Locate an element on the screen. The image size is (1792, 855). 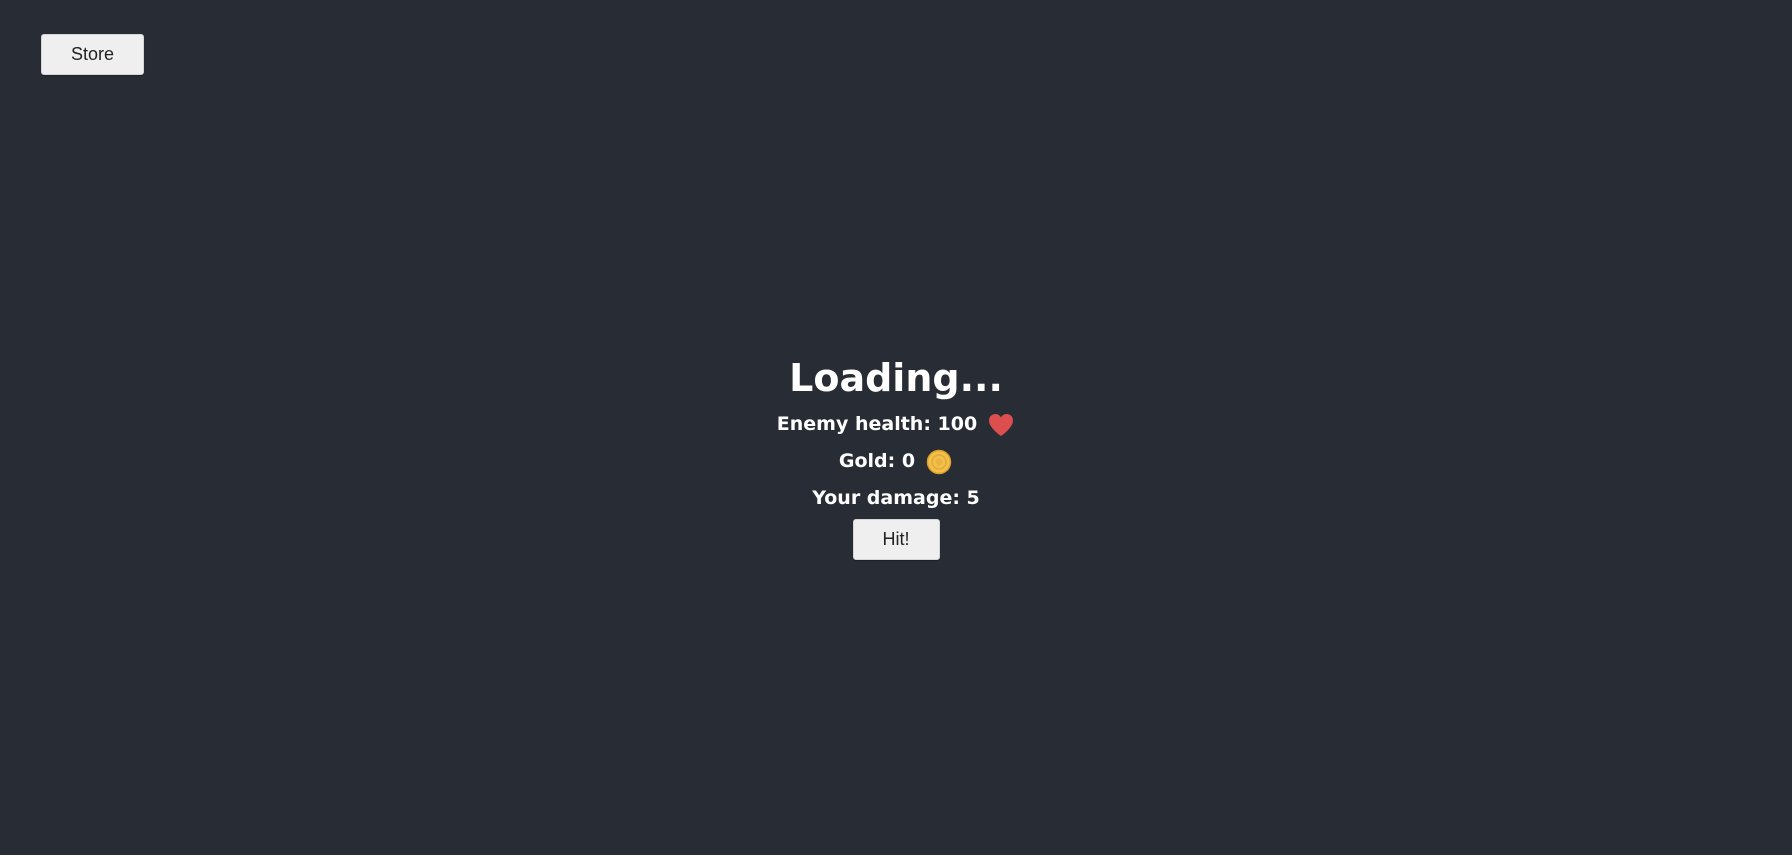
heart-icon is located at coordinates (1001, 425).